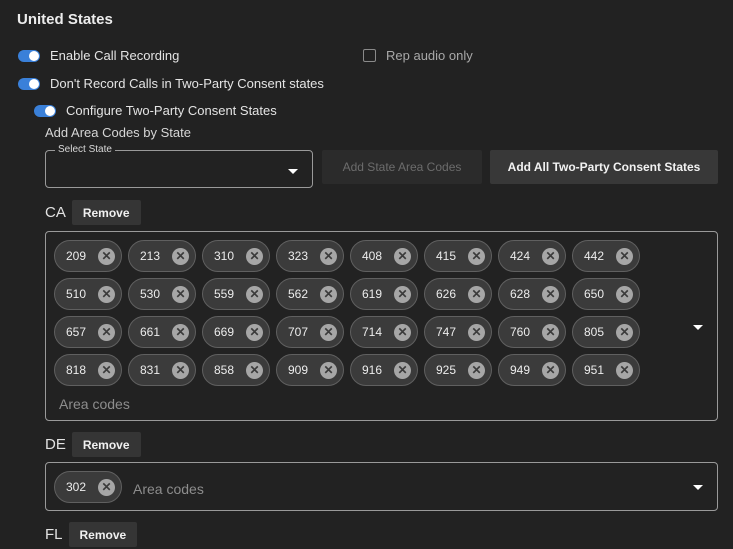  What do you see at coordinates (179, 166) in the screenshot?
I see `select-state-dropdown: Select State` at bounding box center [179, 166].